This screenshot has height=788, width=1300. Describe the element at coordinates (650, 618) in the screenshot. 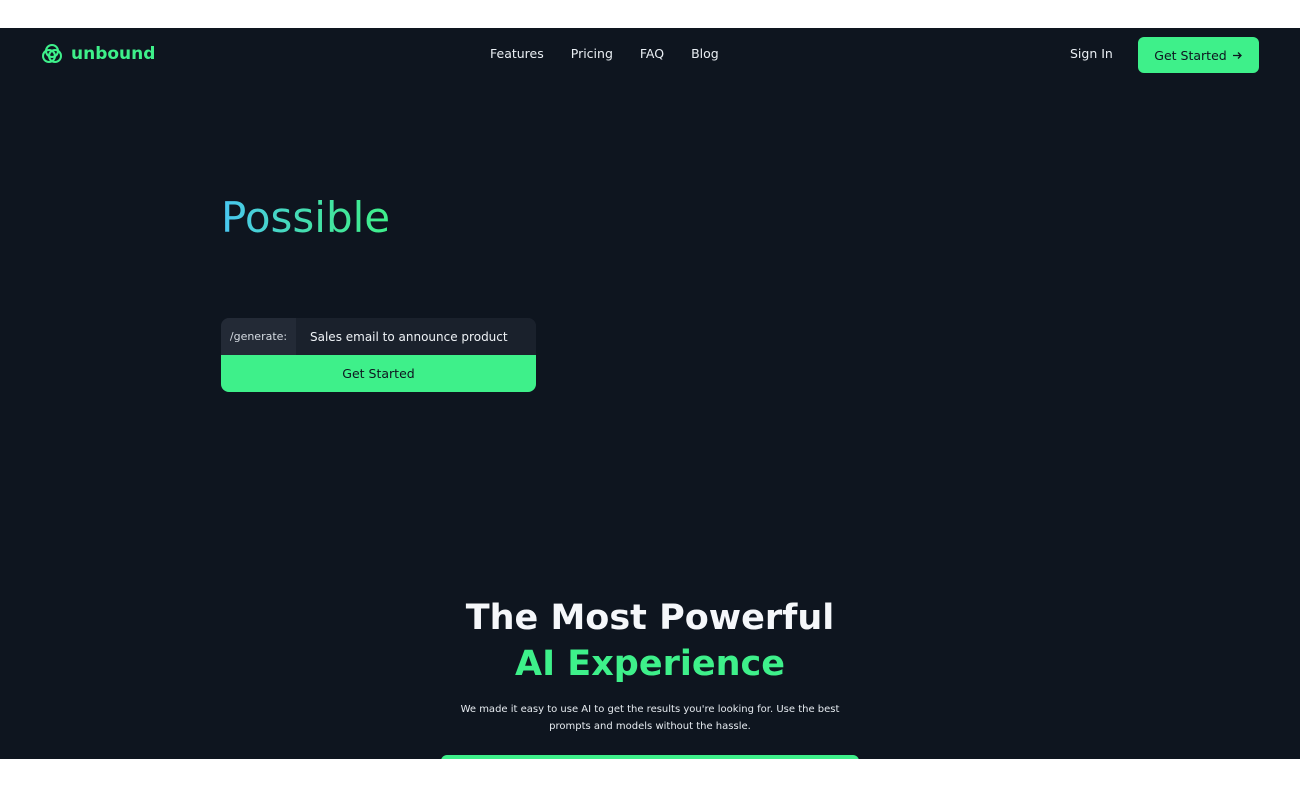

I see `section-title-line1: The Most Powerful` at that location.